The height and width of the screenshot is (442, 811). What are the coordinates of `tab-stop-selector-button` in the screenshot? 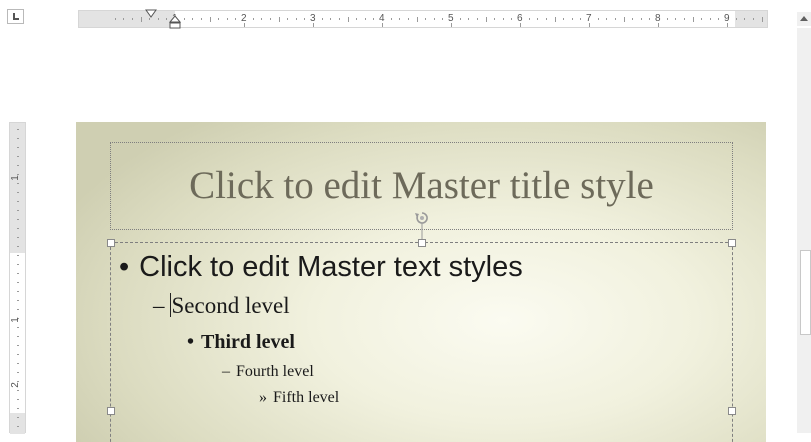 It's located at (15, 16).